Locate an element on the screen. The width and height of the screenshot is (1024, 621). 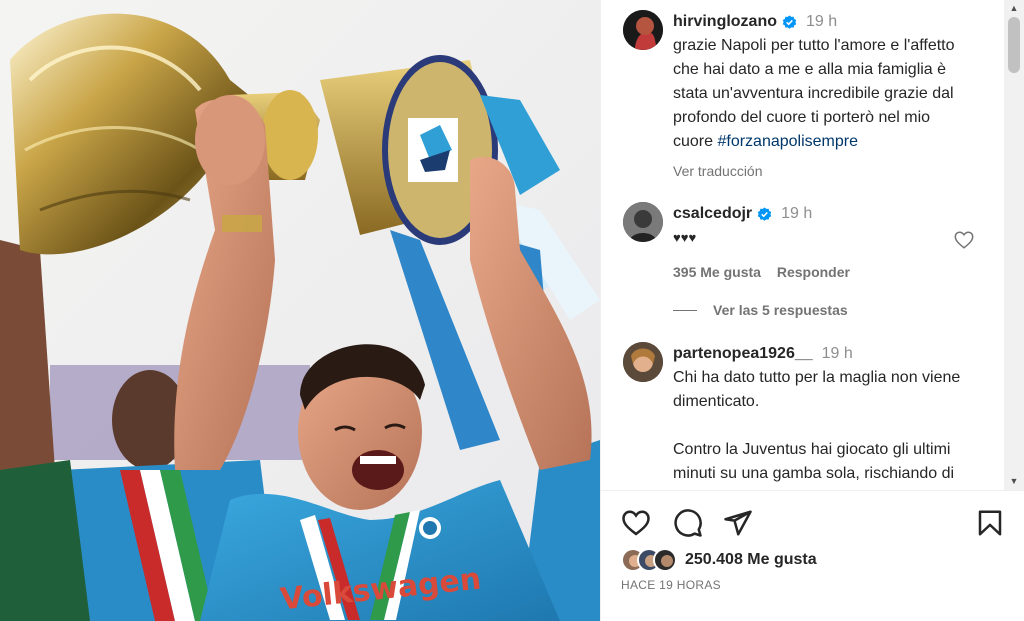
comment-username: csalcedojr is located at coordinates (712, 214).